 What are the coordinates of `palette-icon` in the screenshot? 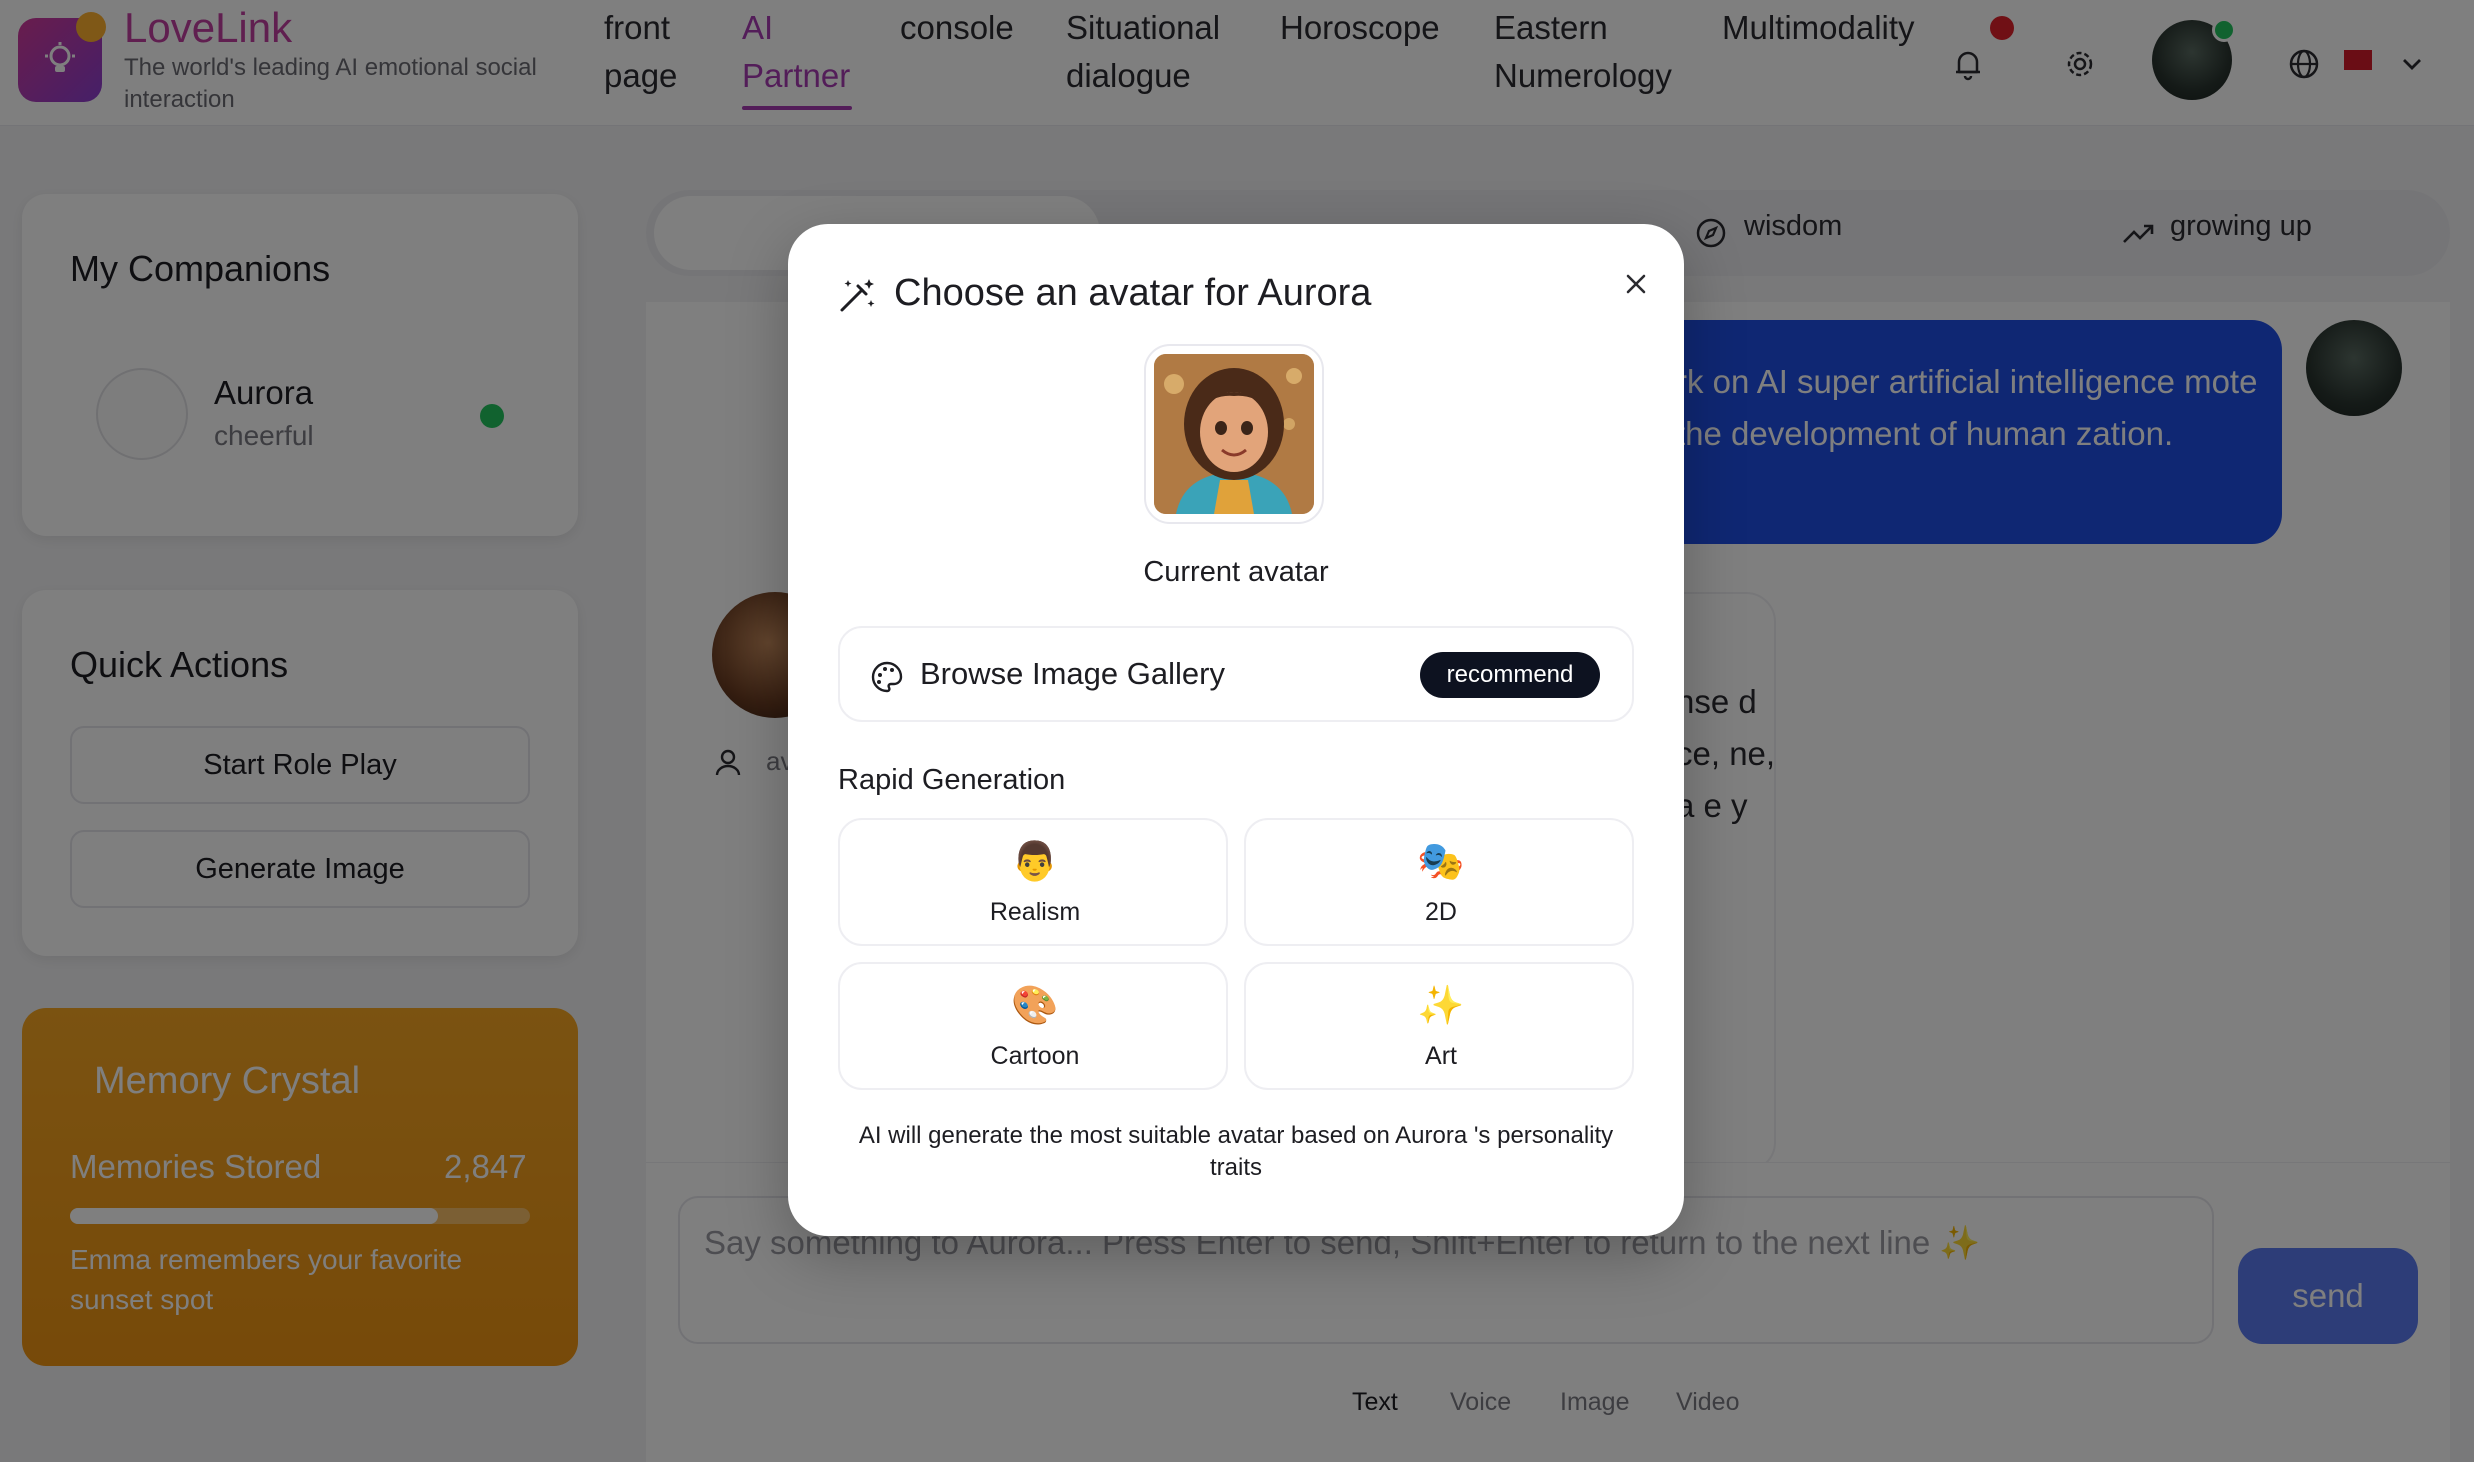 It's located at (887, 677).